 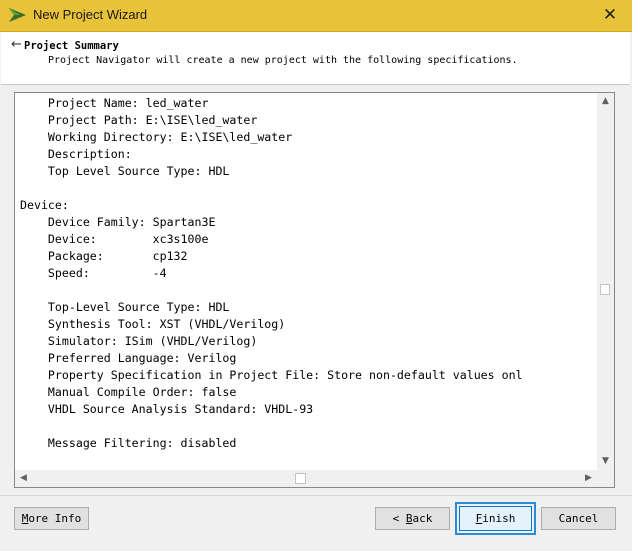 What do you see at coordinates (610, 15) in the screenshot?
I see `close-icon: ✕` at bounding box center [610, 15].